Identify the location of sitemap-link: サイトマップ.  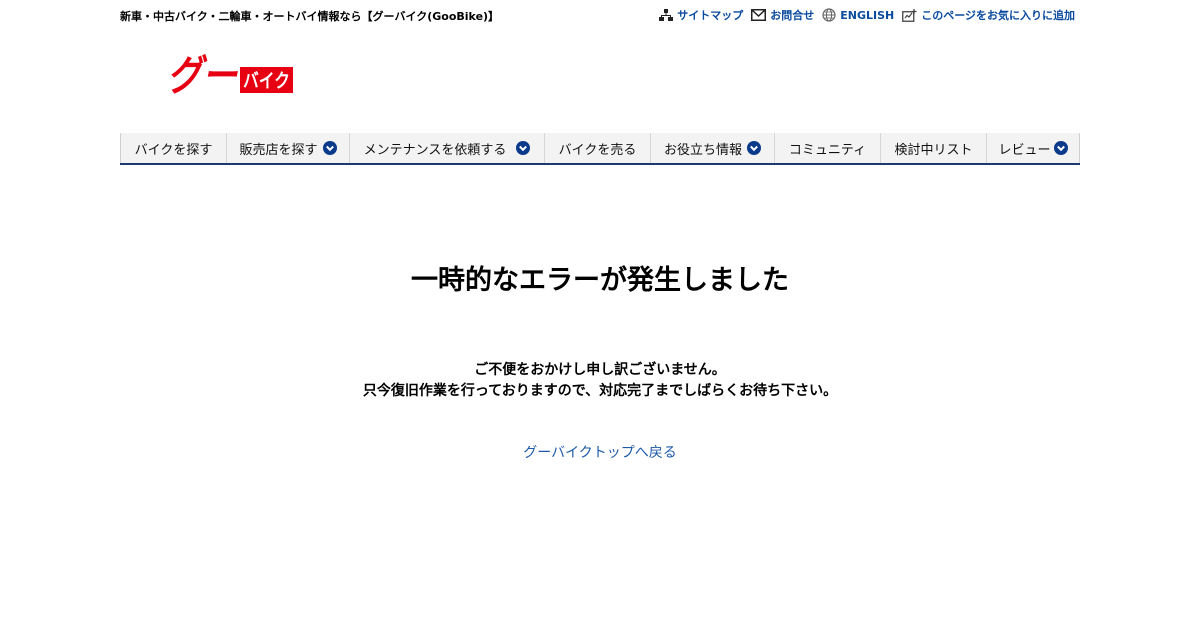
(701, 15).